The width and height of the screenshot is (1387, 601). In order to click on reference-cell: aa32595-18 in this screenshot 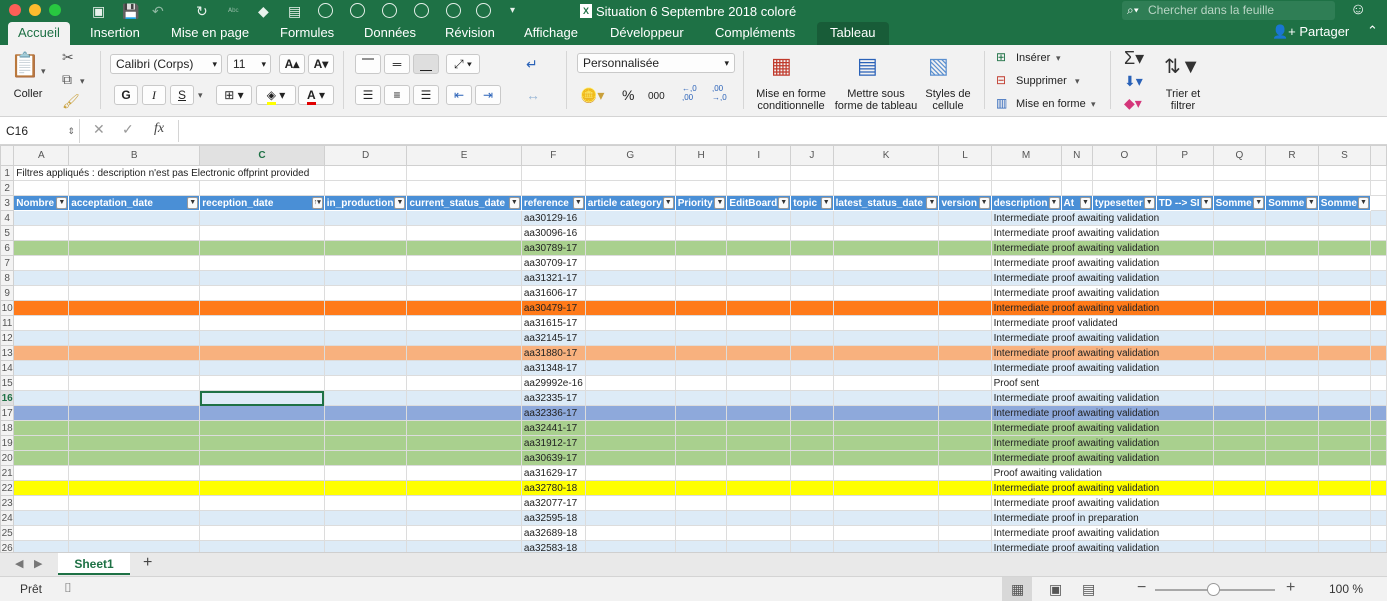, I will do `click(553, 518)`.